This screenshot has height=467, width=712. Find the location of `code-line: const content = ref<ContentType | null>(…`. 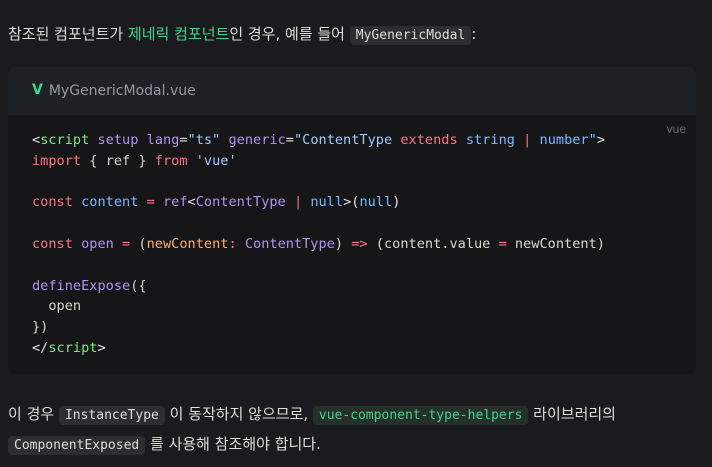

code-line: const content = ref<ContentType | null>(… is located at coordinates (352, 202).